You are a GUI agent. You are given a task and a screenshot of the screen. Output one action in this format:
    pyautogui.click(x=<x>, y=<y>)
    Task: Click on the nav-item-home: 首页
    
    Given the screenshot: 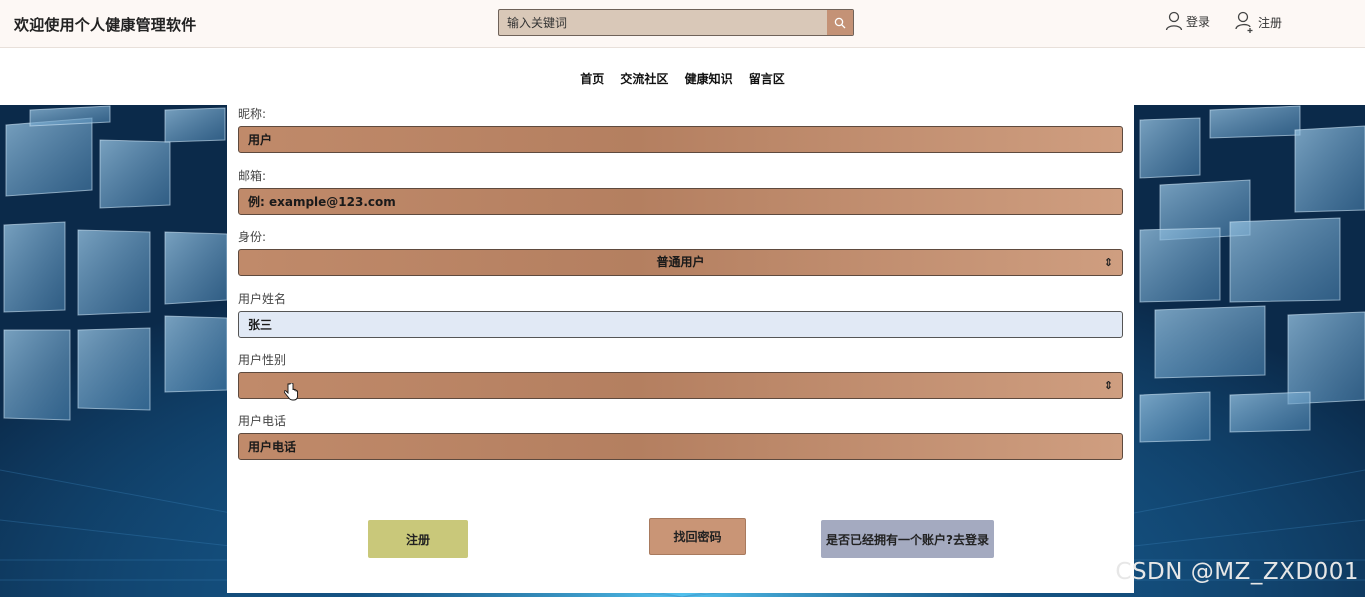 What is the action you would take?
    pyautogui.click(x=592, y=78)
    